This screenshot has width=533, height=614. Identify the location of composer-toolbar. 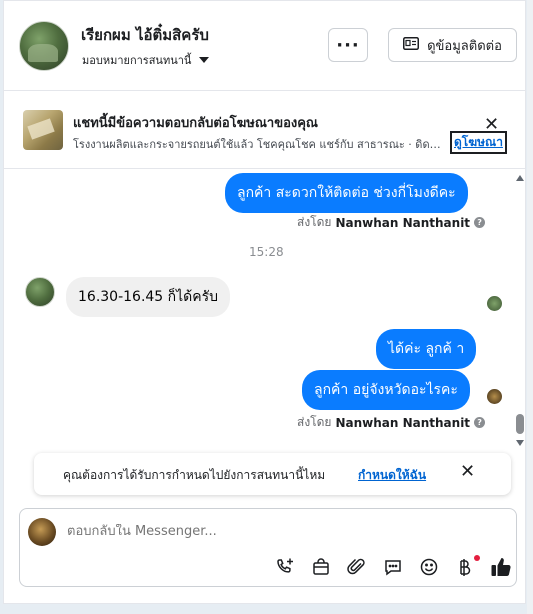
(393, 567).